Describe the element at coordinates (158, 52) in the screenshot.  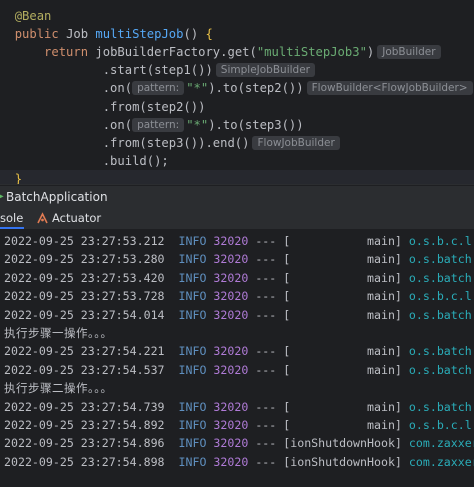
I see `code-token: jobBuilderFactory` at that location.